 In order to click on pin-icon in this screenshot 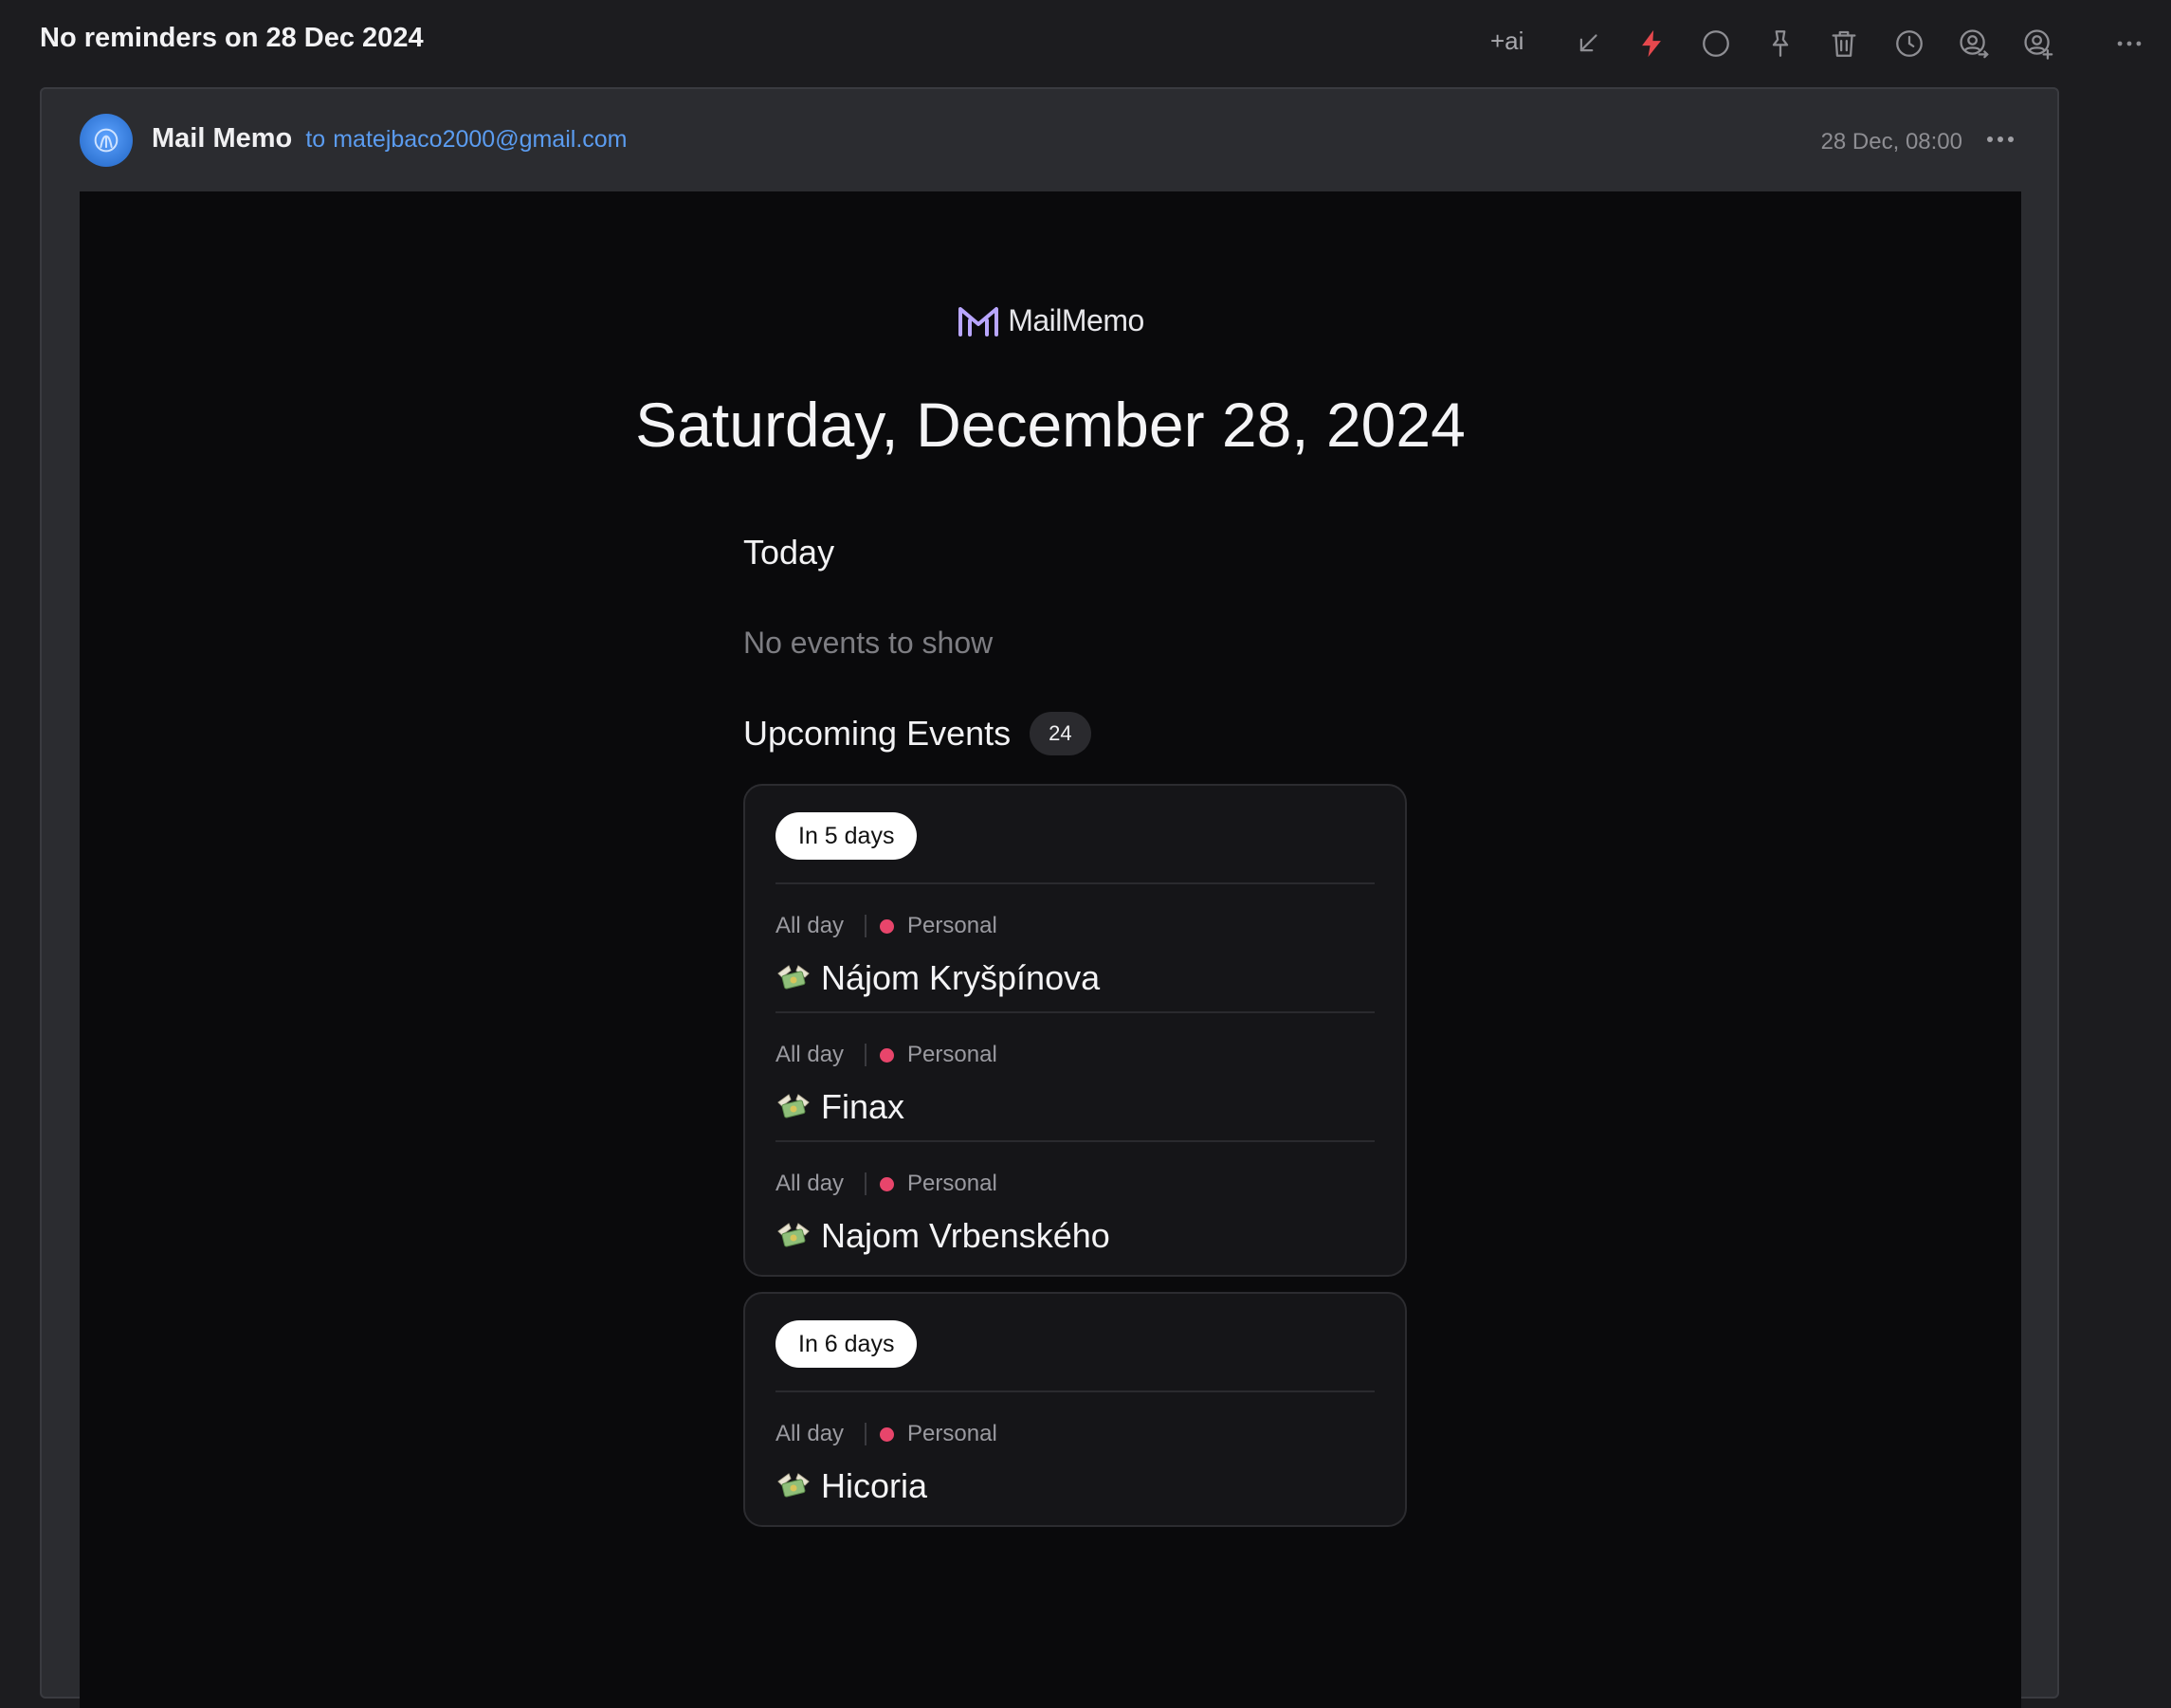, I will do `click(1780, 44)`.